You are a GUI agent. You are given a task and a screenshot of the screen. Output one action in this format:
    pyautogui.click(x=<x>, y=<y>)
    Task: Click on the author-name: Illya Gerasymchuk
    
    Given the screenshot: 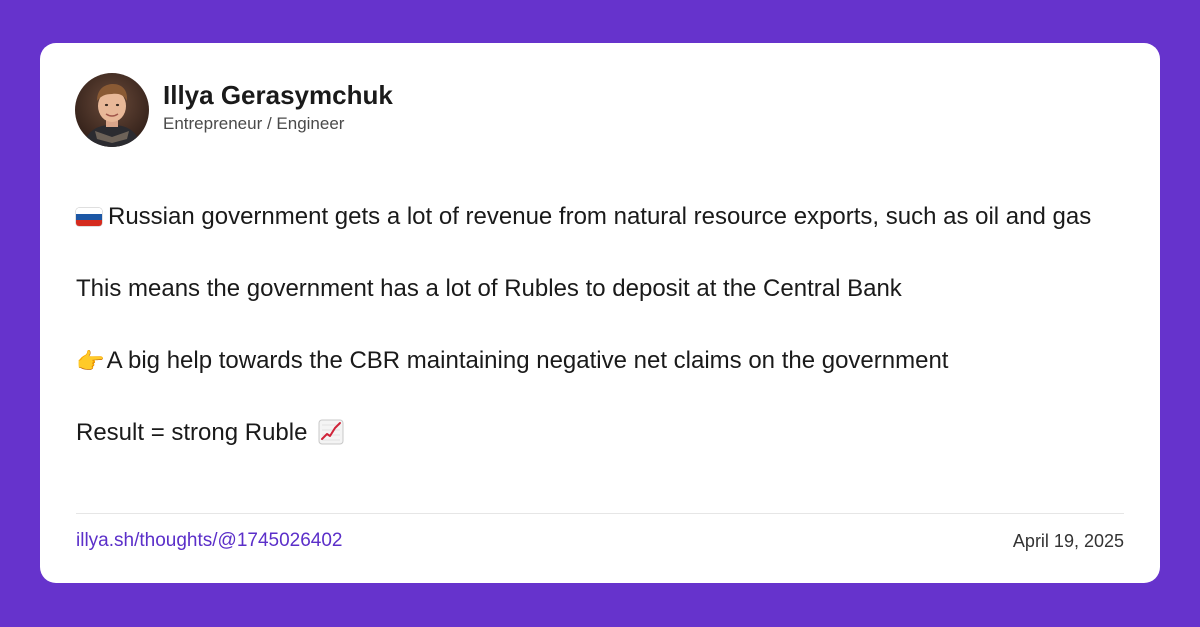 What is the action you would take?
    pyautogui.click(x=278, y=95)
    